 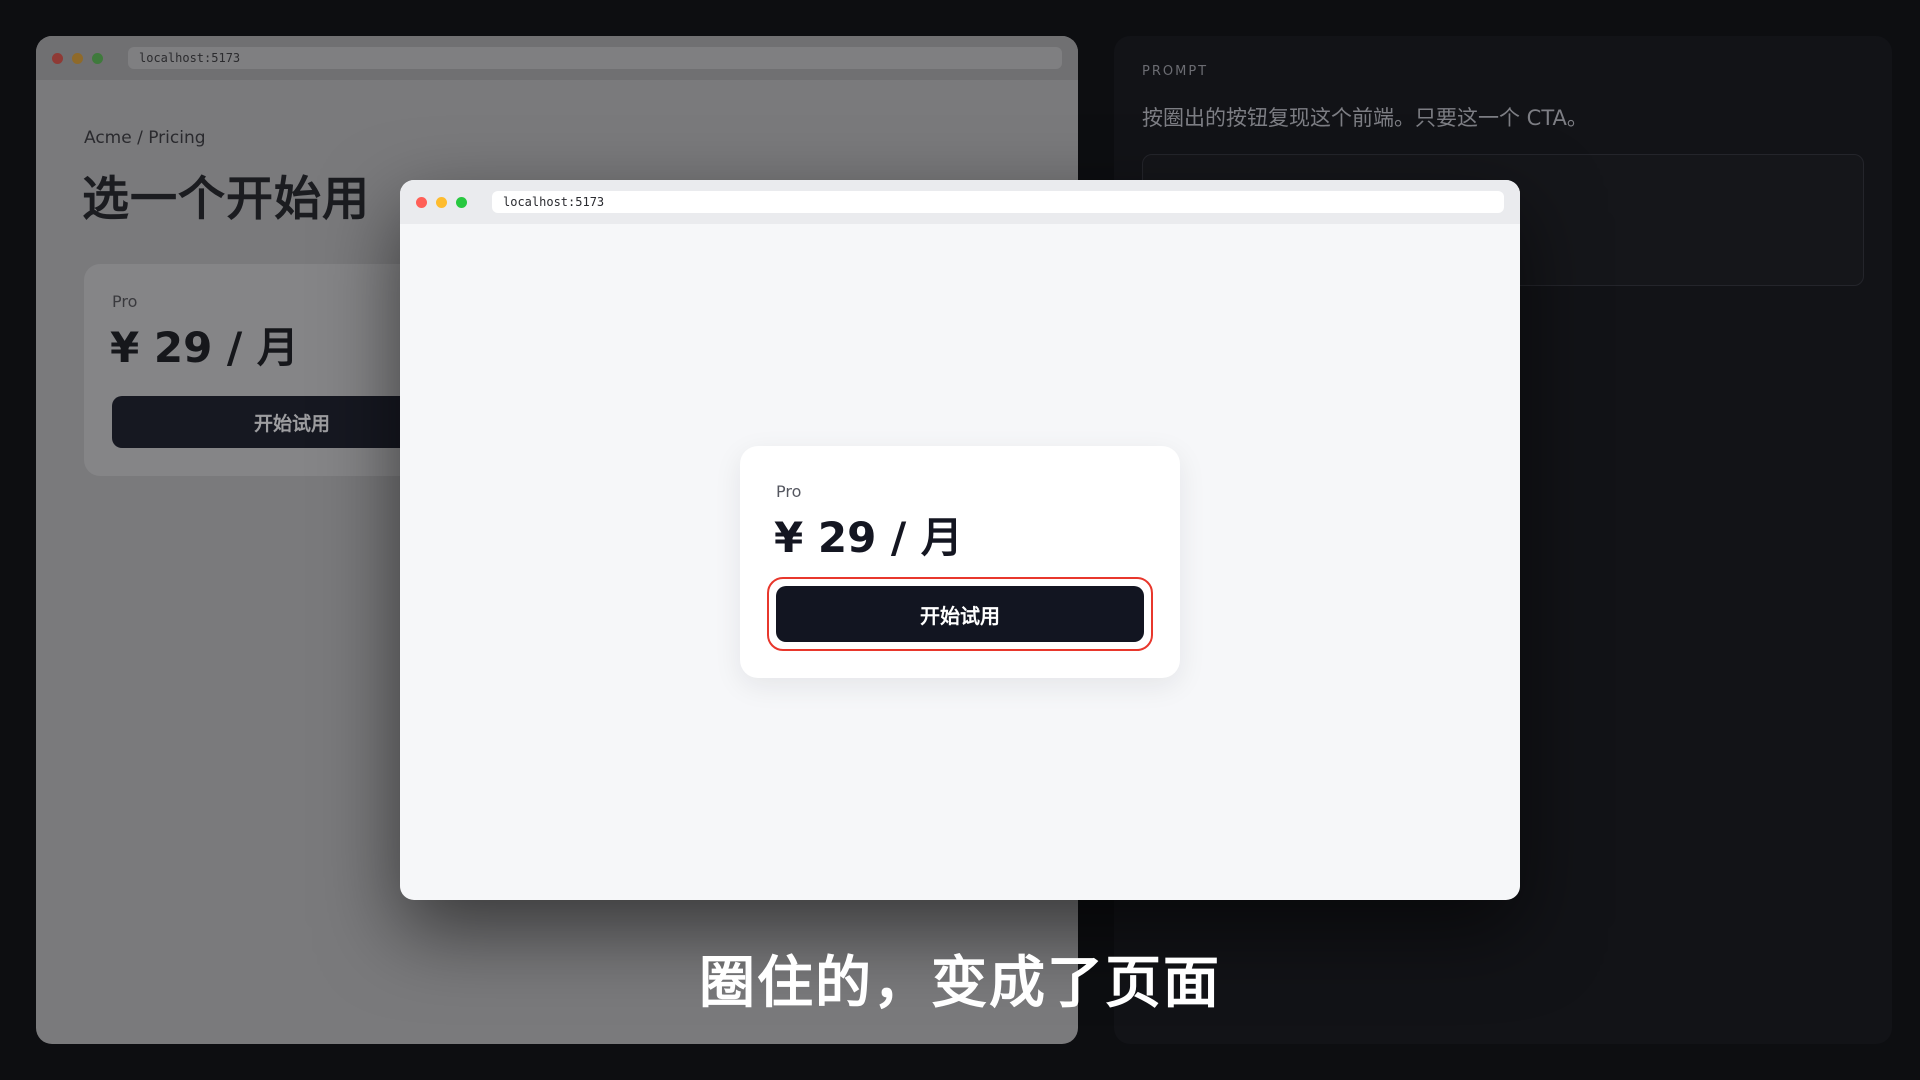 I want to click on breadcrumb: Acme / Pricing, so click(x=145, y=138).